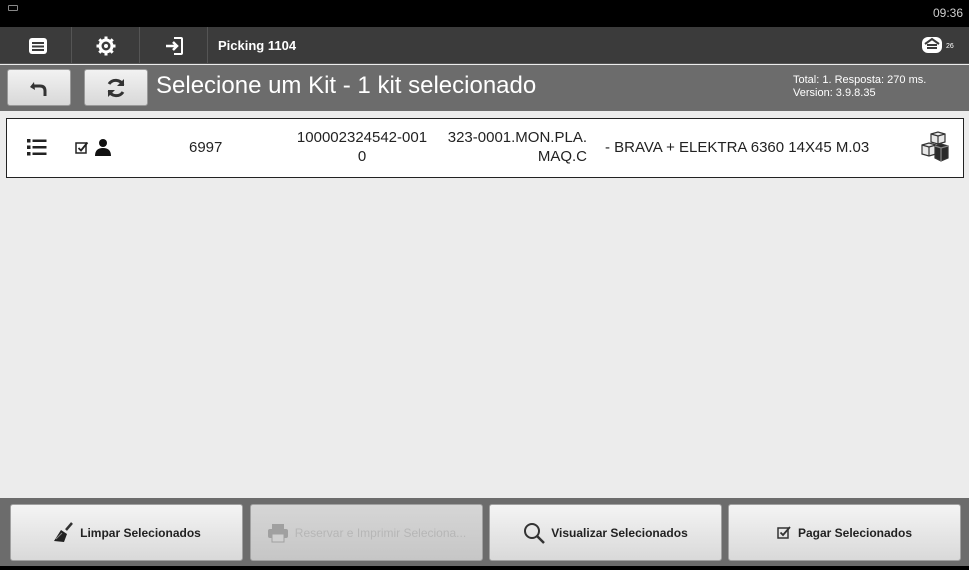 The height and width of the screenshot is (570, 969). Describe the element at coordinates (206, 147) in the screenshot. I see `kit-code: 6997` at that location.